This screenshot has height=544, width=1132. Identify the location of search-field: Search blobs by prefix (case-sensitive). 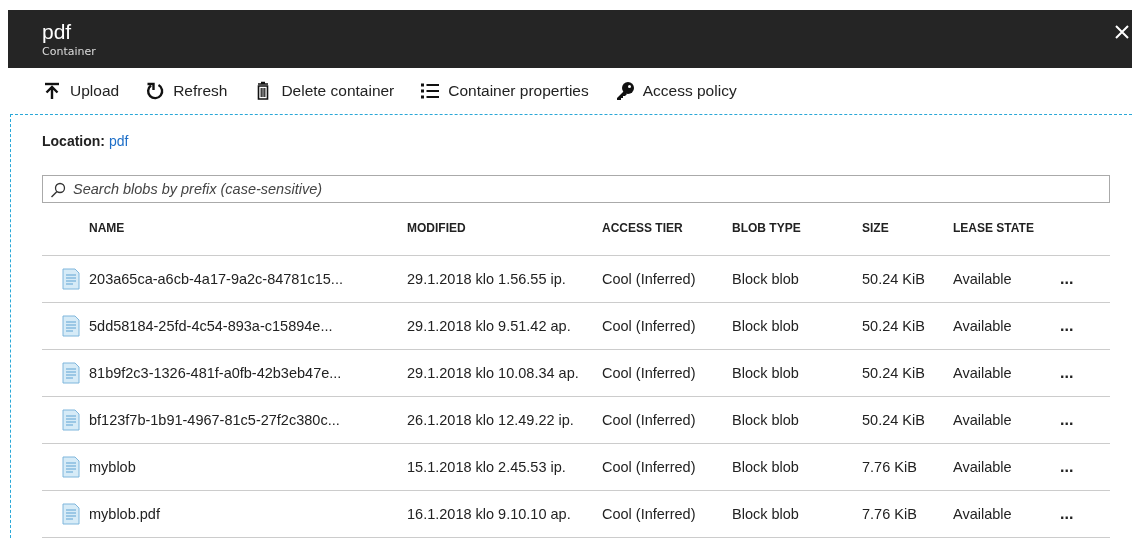
(576, 189).